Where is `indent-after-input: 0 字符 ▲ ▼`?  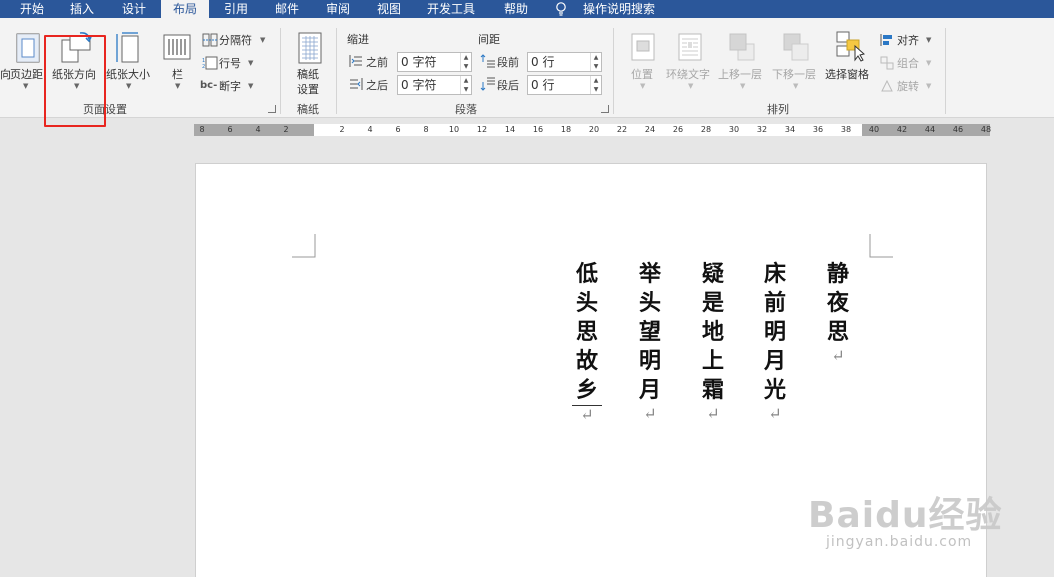
indent-after-input: 0 字符 ▲ ▼ is located at coordinates (434, 85).